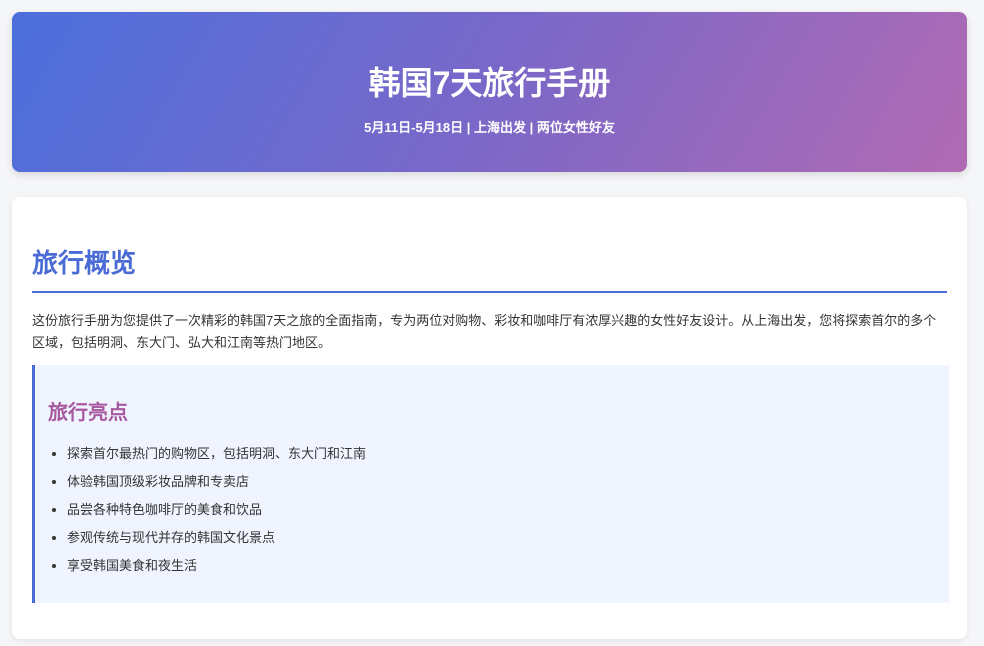 Image resolution: width=984 pixels, height=646 pixels. I want to click on list-item: 品尝各种特色咖啡厅的美食和饮品, so click(216, 510).